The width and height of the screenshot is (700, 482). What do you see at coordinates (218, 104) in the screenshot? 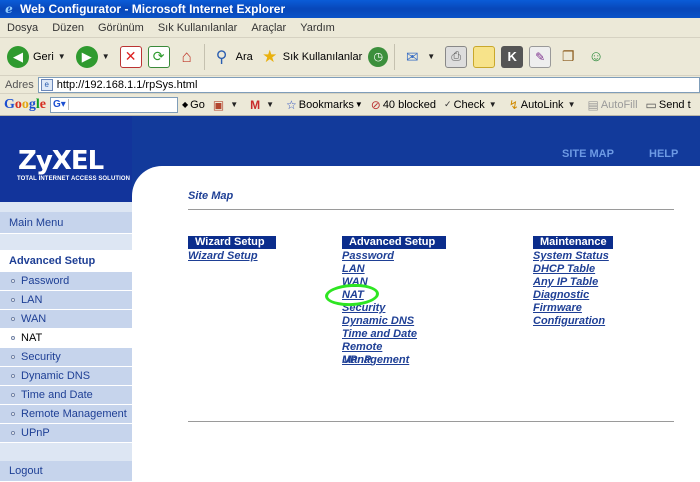
I see `news-icon: ▣` at bounding box center [218, 104].